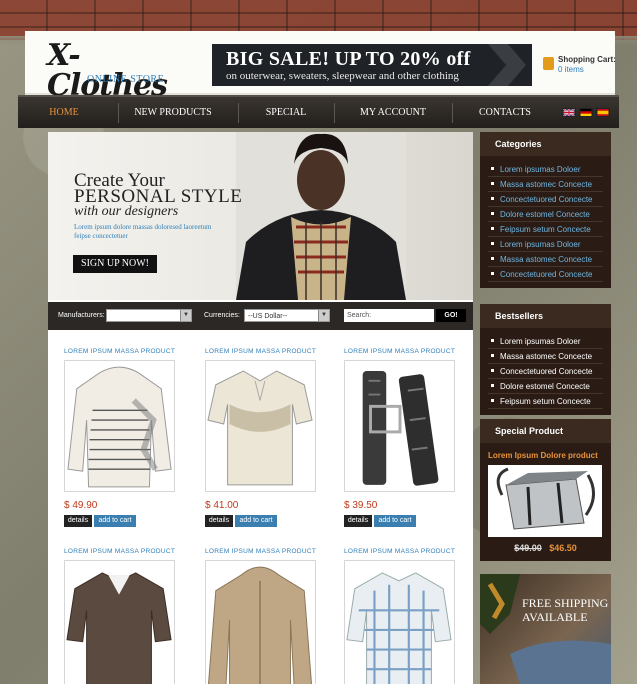 Image resolution: width=637 pixels, height=684 pixels. I want to click on special-old-price: $49.00, so click(528, 548).